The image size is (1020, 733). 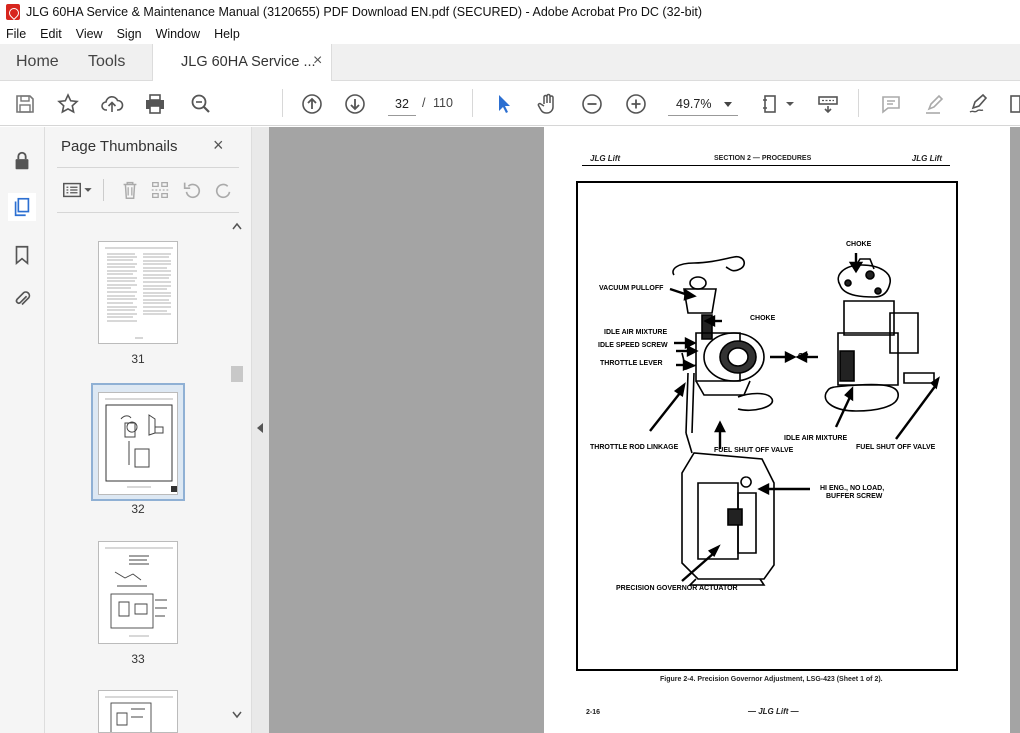 What do you see at coordinates (633, 345) in the screenshot?
I see `label-idle-speed-screw: IDLE SPEED SCREW` at bounding box center [633, 345].